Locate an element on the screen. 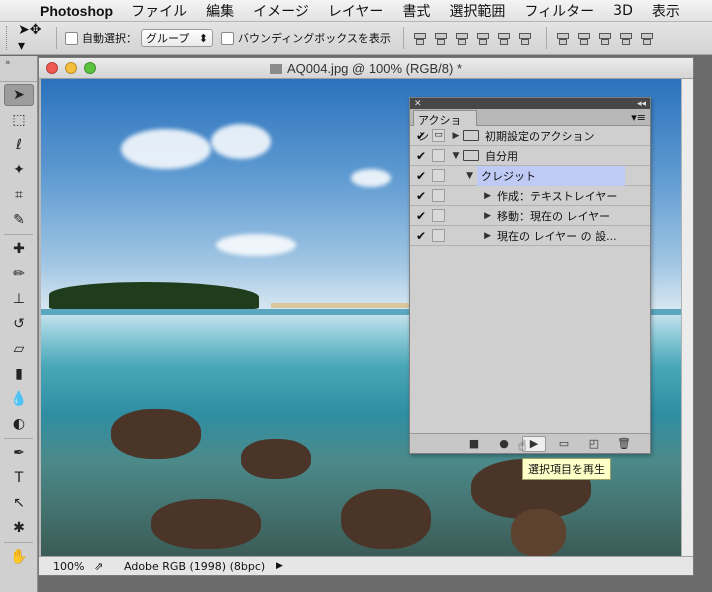  document-titlebar: AQ004.jpg @ 100% (RGB/8) * is located at coordinates (366, 68).